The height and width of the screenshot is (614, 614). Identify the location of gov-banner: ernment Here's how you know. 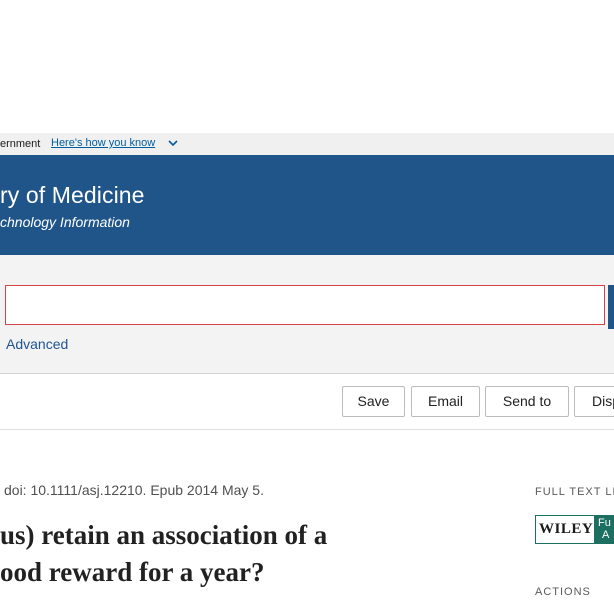
(307, 144).